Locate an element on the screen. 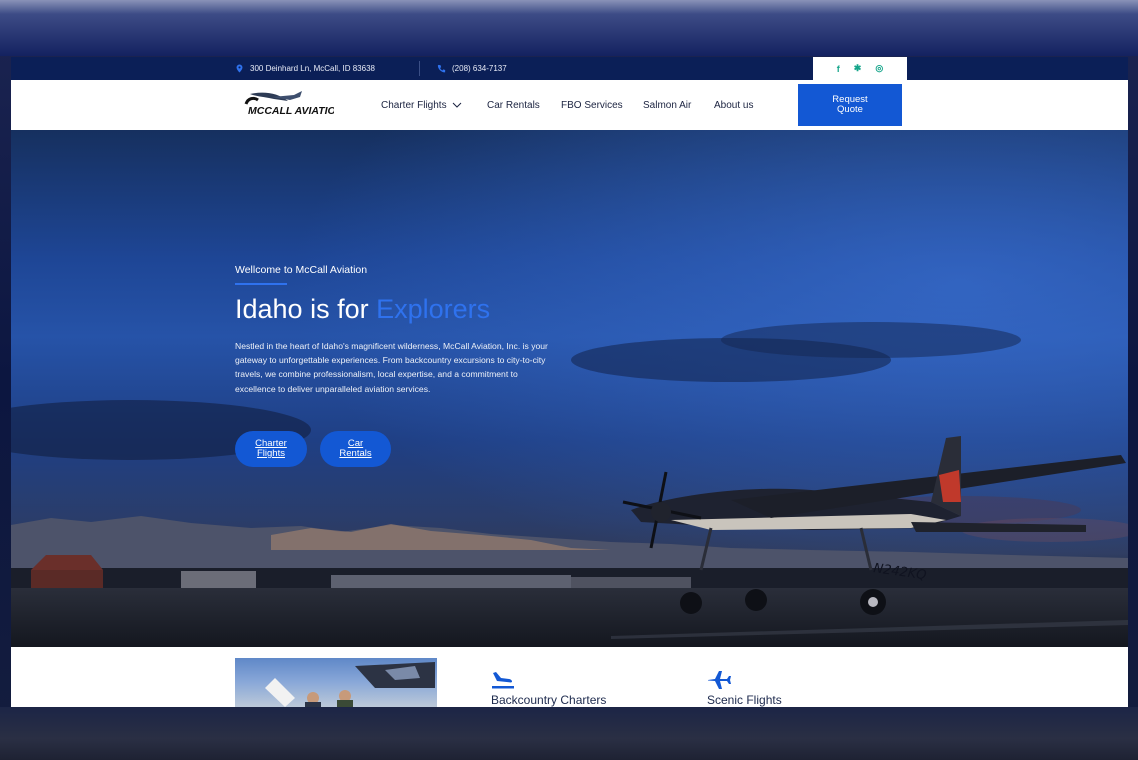 This screenshot has width=1138, height=760. nav-fbo-services-label: FBO Services is located at coordinates (592, 105).